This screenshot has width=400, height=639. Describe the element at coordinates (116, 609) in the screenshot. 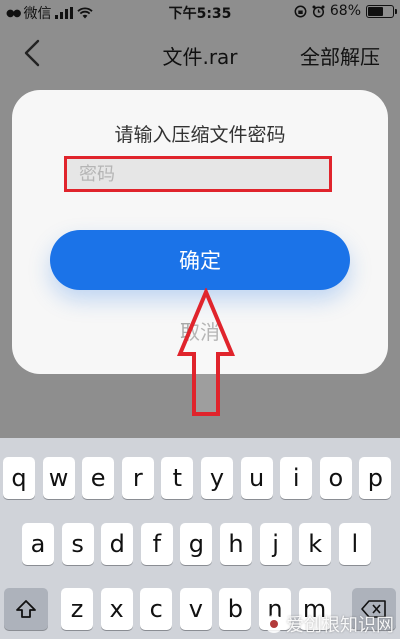

I see `key-x: x` at that location.